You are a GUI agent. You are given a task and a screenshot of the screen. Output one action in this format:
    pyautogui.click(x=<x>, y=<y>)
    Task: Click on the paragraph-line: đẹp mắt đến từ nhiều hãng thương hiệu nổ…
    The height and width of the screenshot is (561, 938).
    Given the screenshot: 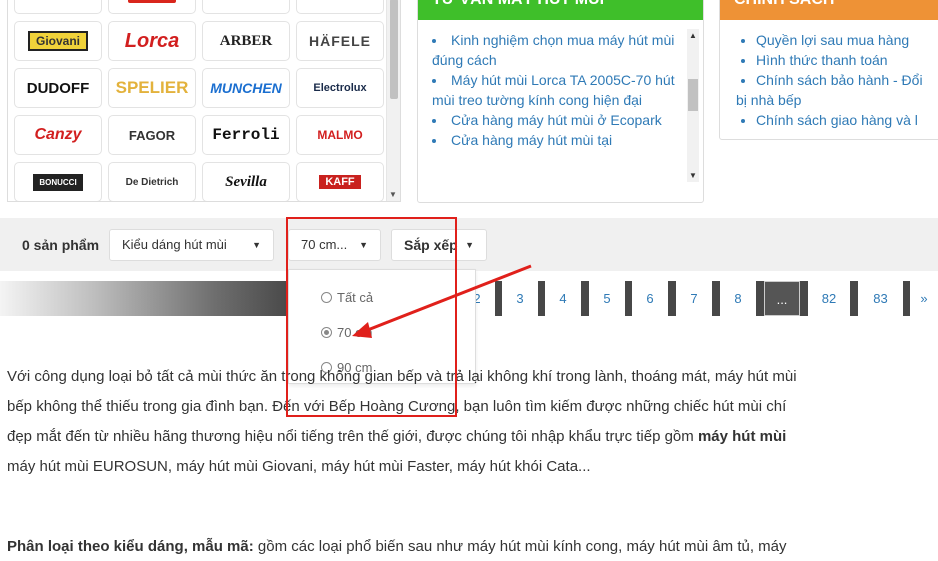 What is the action you would take?
    pyautogui.click(x=402, y=437)
    